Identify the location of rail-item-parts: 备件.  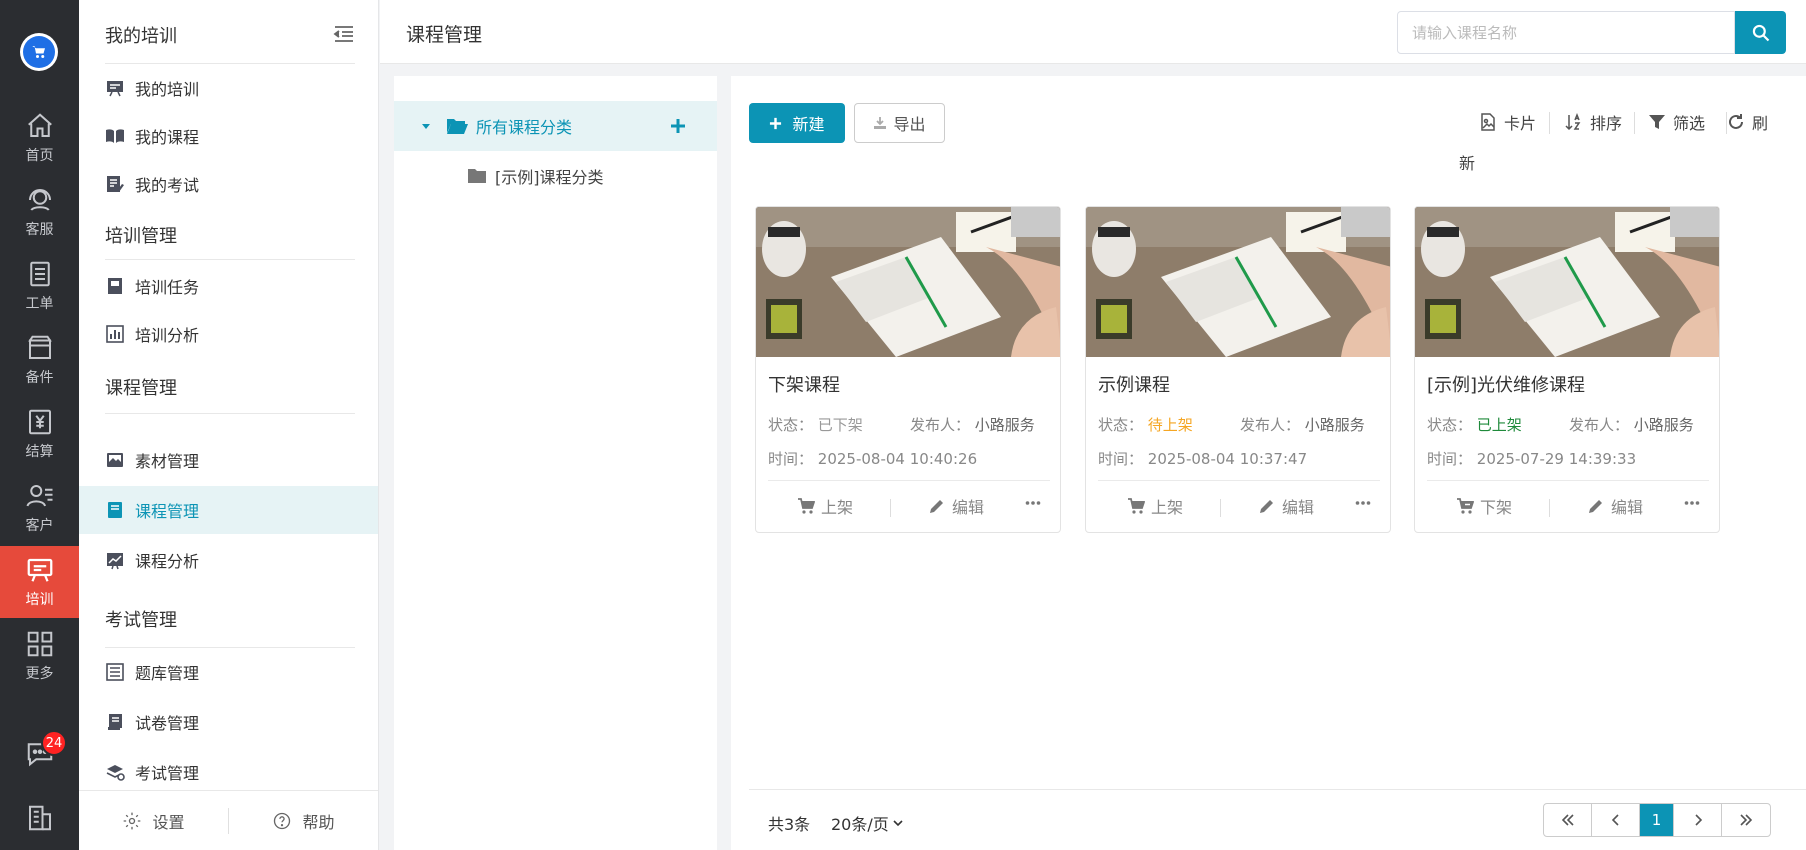
(39, 360).